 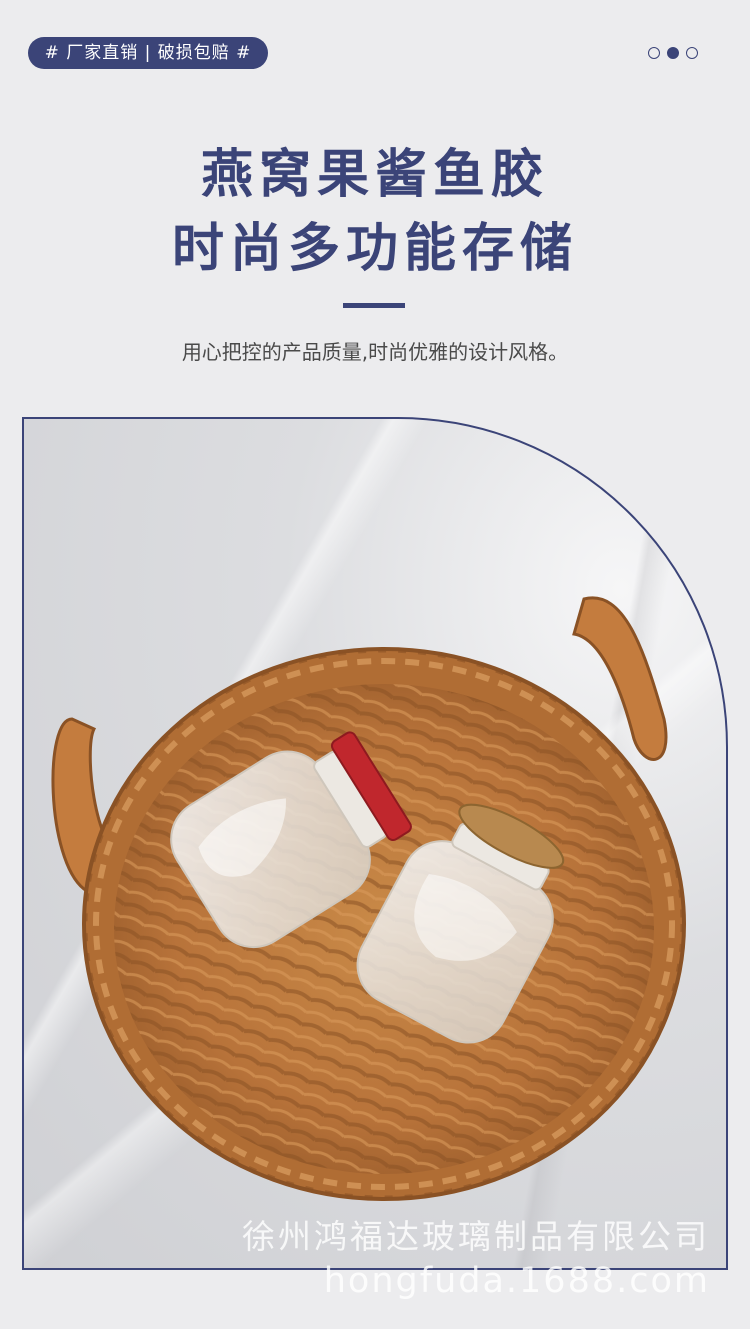 I want to click on watermark-company: 徐州鸿福达玻璃制品有限公司, so click(x=476, y=1236).